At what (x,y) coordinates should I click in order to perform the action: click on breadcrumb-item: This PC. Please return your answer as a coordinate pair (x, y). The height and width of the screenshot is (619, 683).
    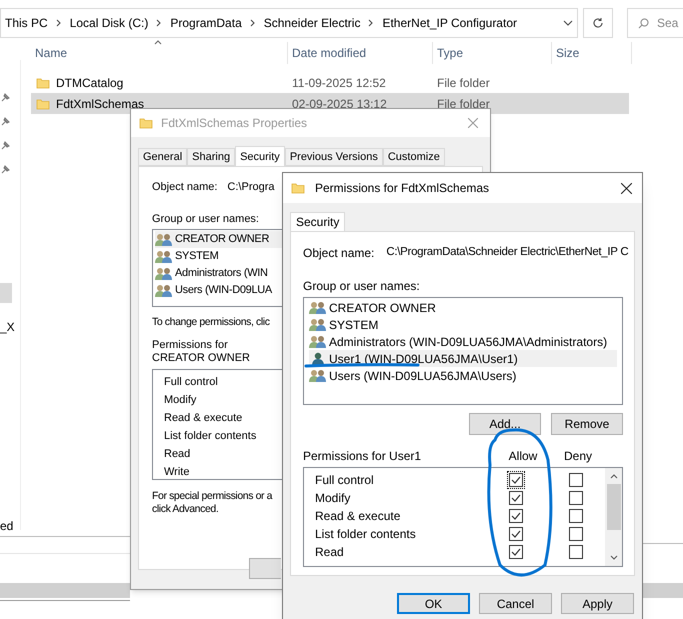
    Looking at the image, I should click on (26, 23).